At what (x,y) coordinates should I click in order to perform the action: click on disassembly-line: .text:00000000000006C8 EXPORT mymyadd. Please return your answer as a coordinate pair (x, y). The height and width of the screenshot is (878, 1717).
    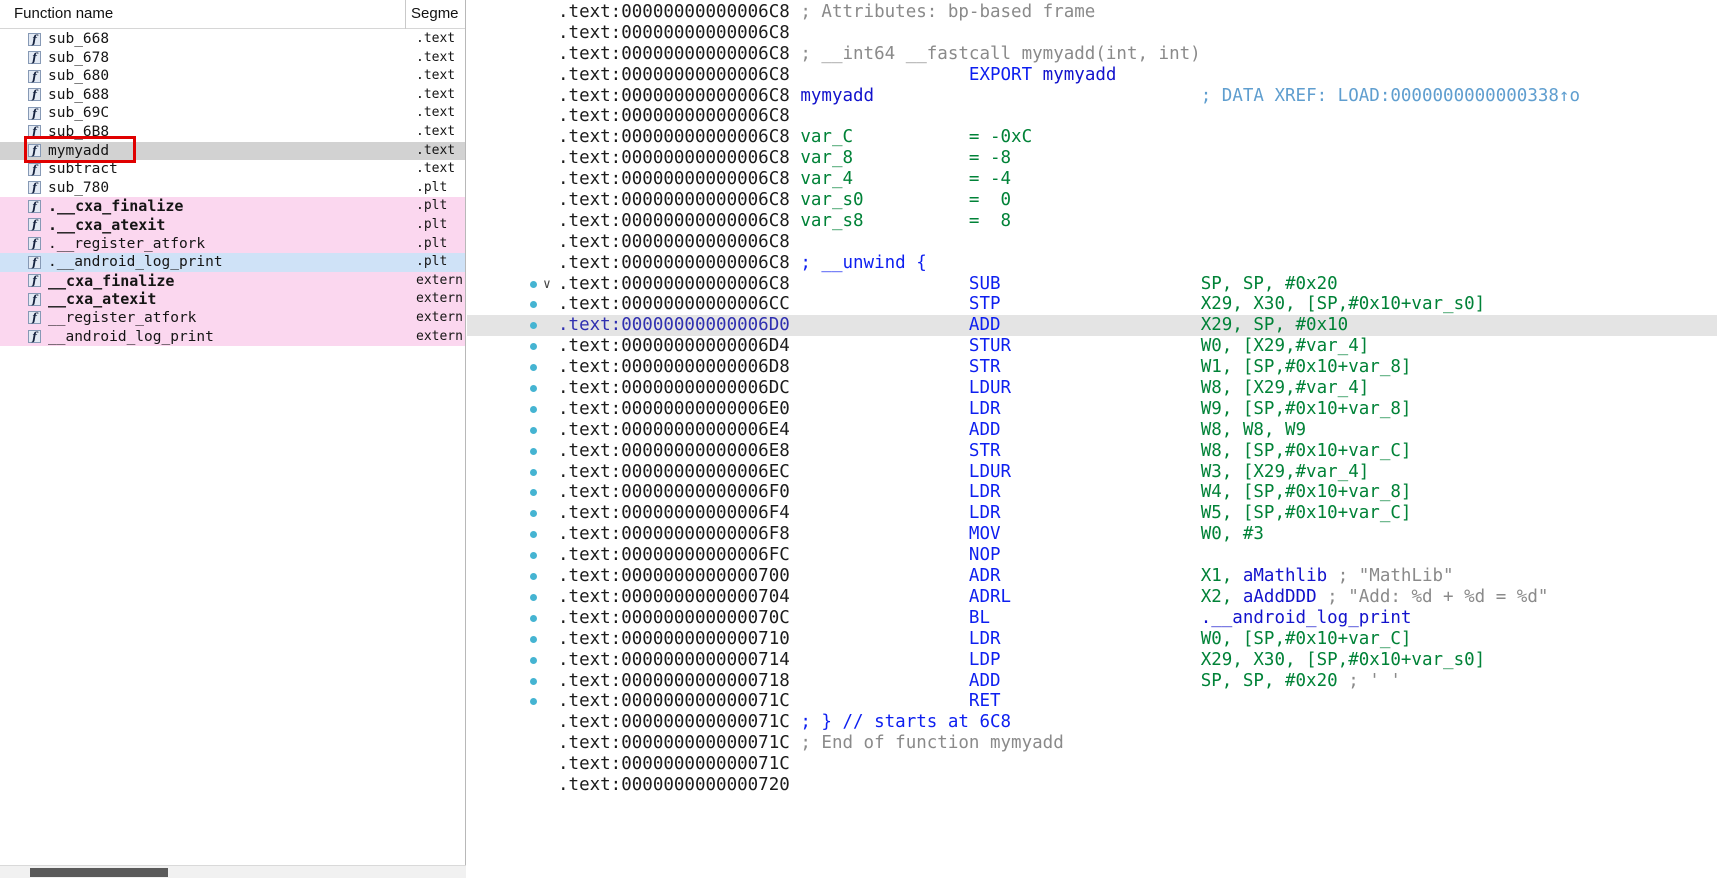
    Looking at the image, I should click on (1092, 75).